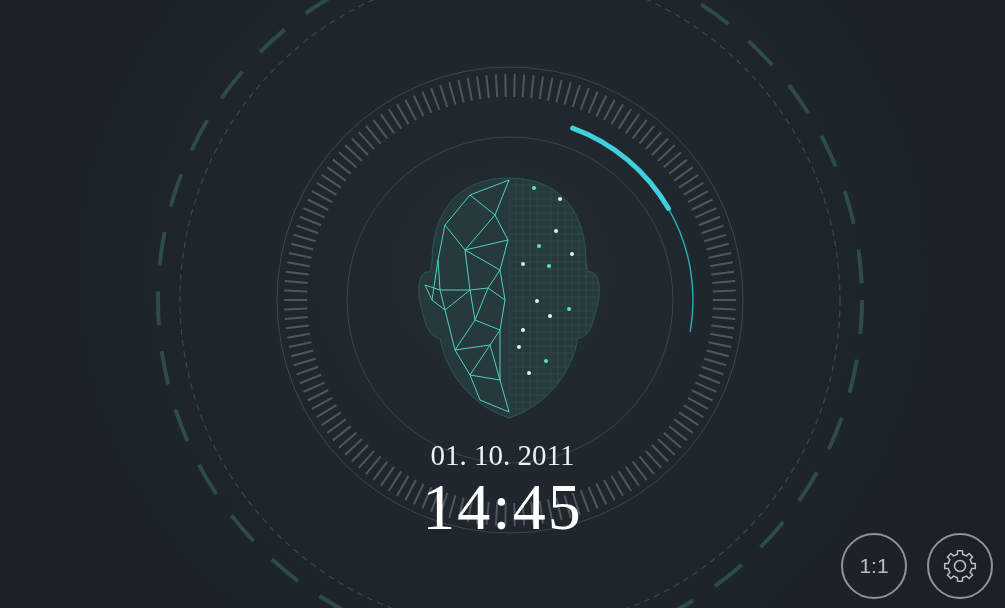  Describe the element at coordinates (874, 566) in the screenshot. I see `ratio-button: 1:1` at that location.